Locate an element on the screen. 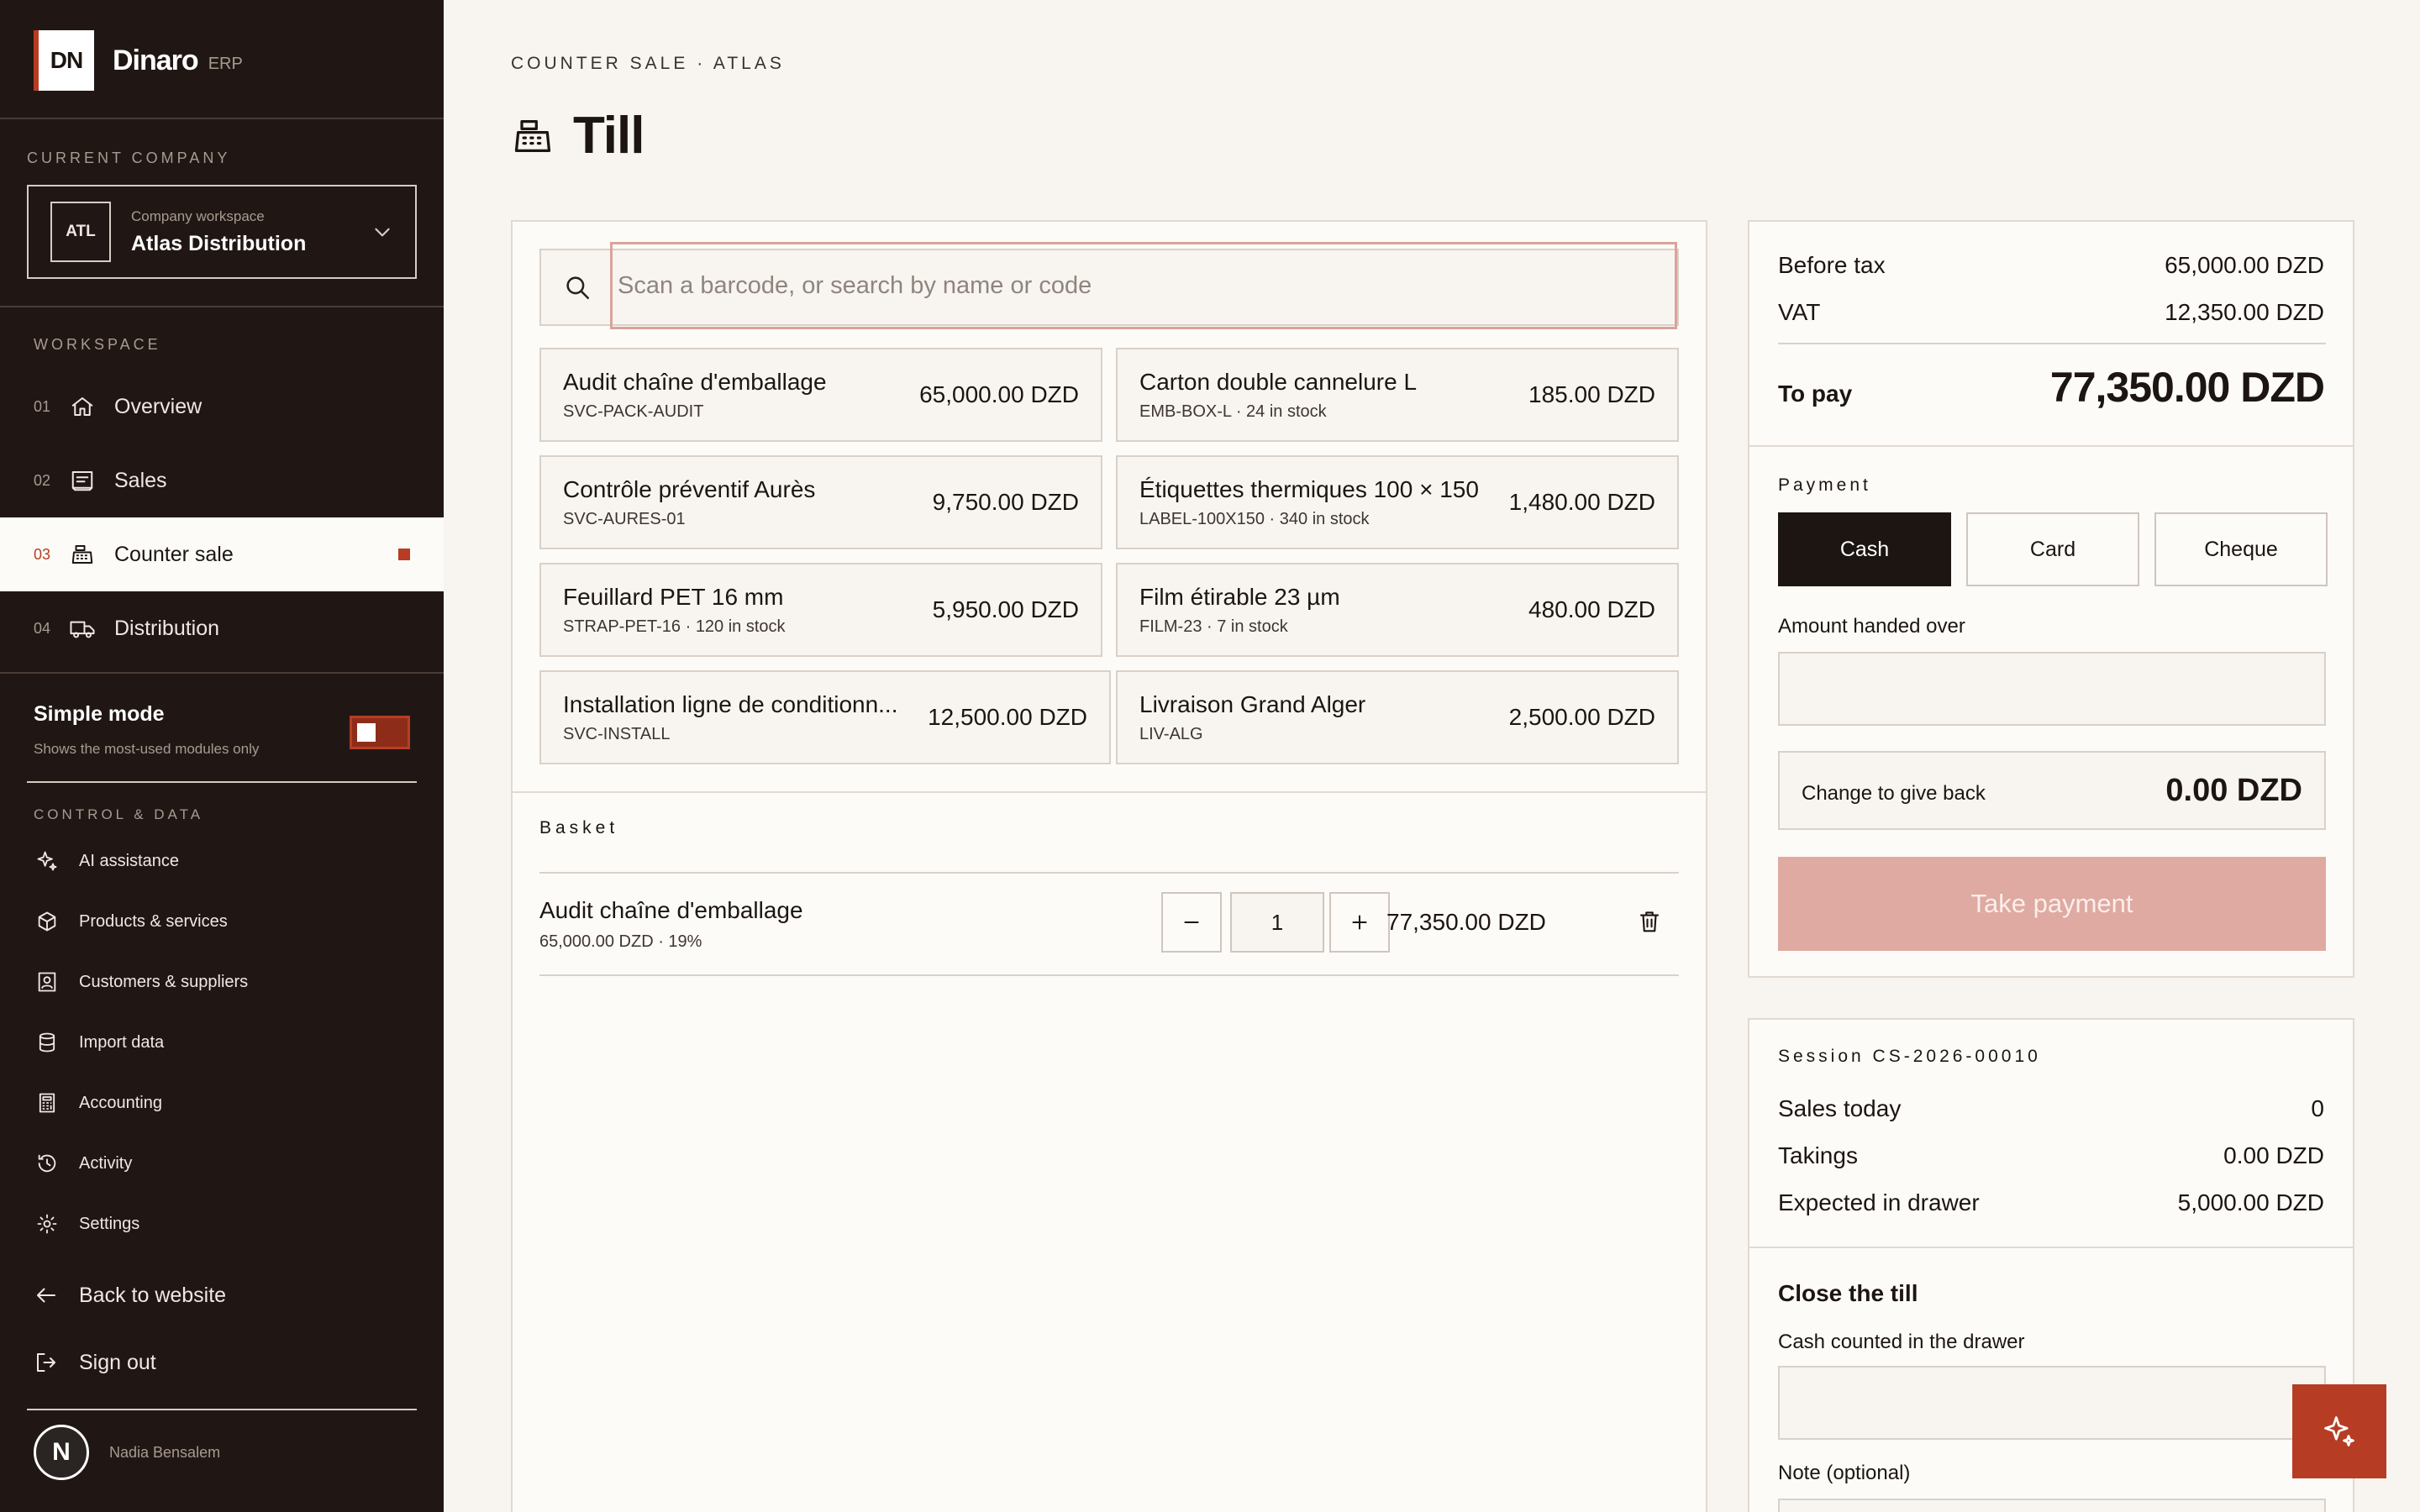 The height and width of the screenshot is (1512, 2420). sidebar-item-distribution: 04 Distribution is located at coordinates (222, 628).